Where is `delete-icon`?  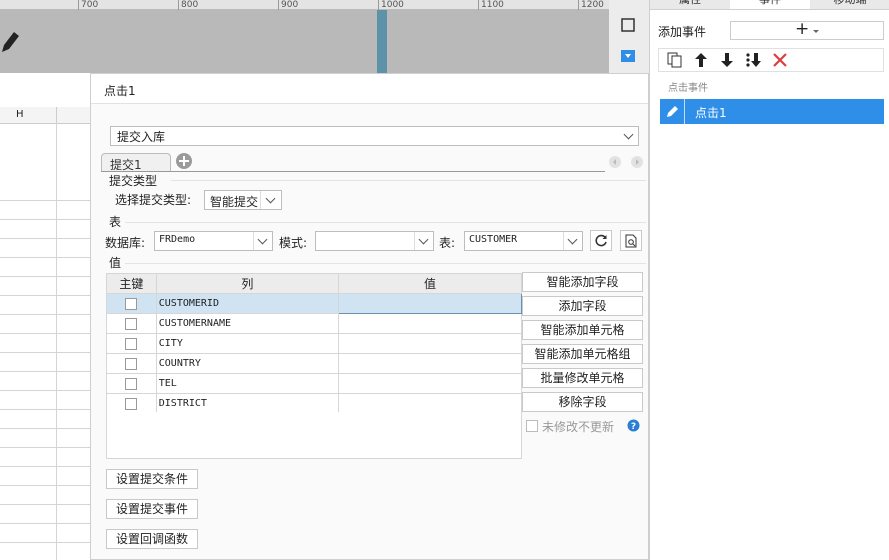
delete-icon is located at coordinates (780, 60).